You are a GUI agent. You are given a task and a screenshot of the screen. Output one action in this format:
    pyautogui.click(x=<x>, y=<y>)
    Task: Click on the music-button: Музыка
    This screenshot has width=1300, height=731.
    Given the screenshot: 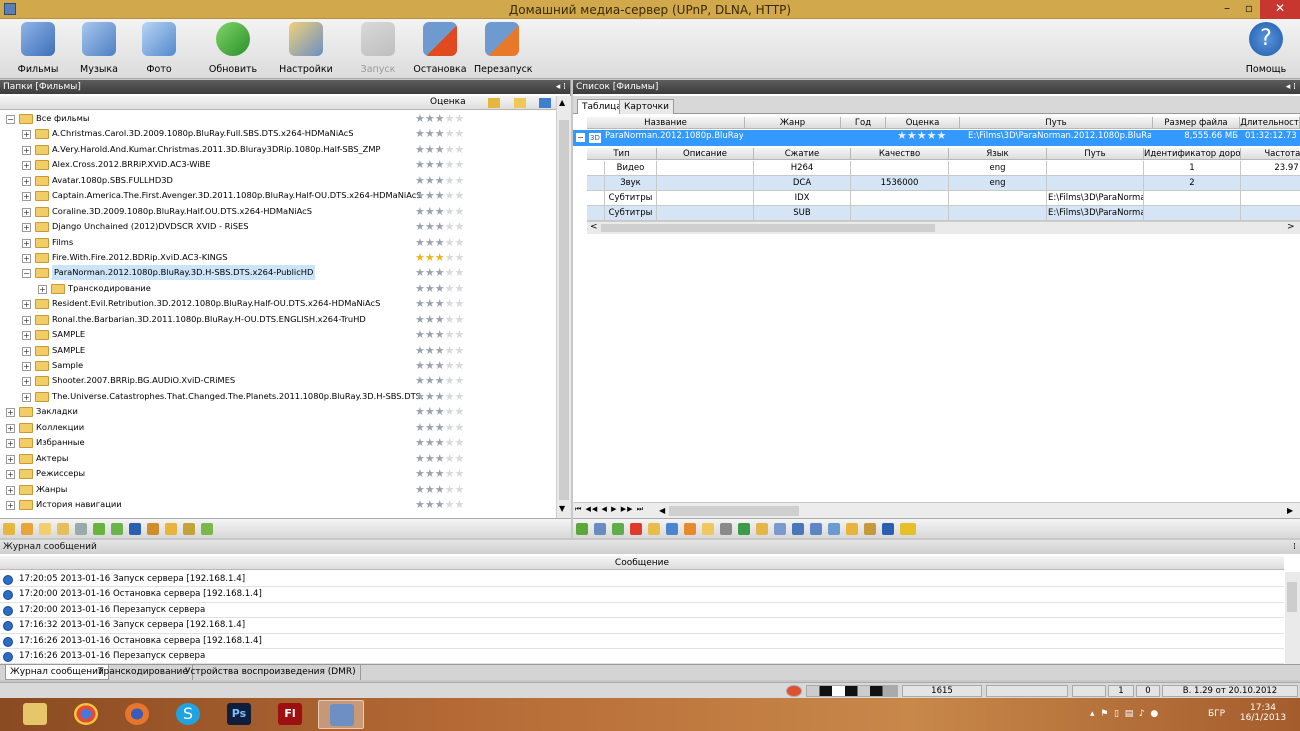 What is the action you would take?
    pyautogui.click(x=99, y=49)
    